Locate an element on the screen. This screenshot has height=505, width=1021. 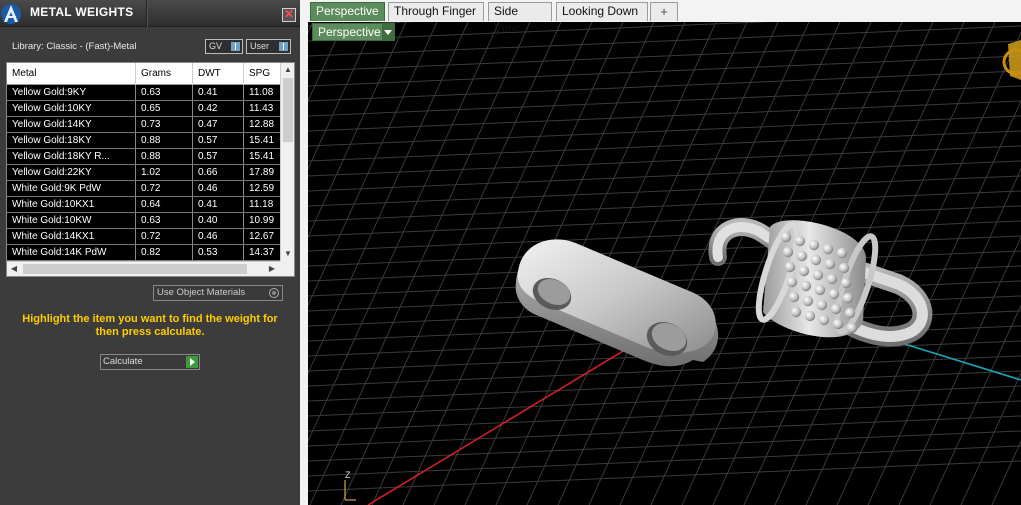
radio-icon is located at coordinates (274, 293).